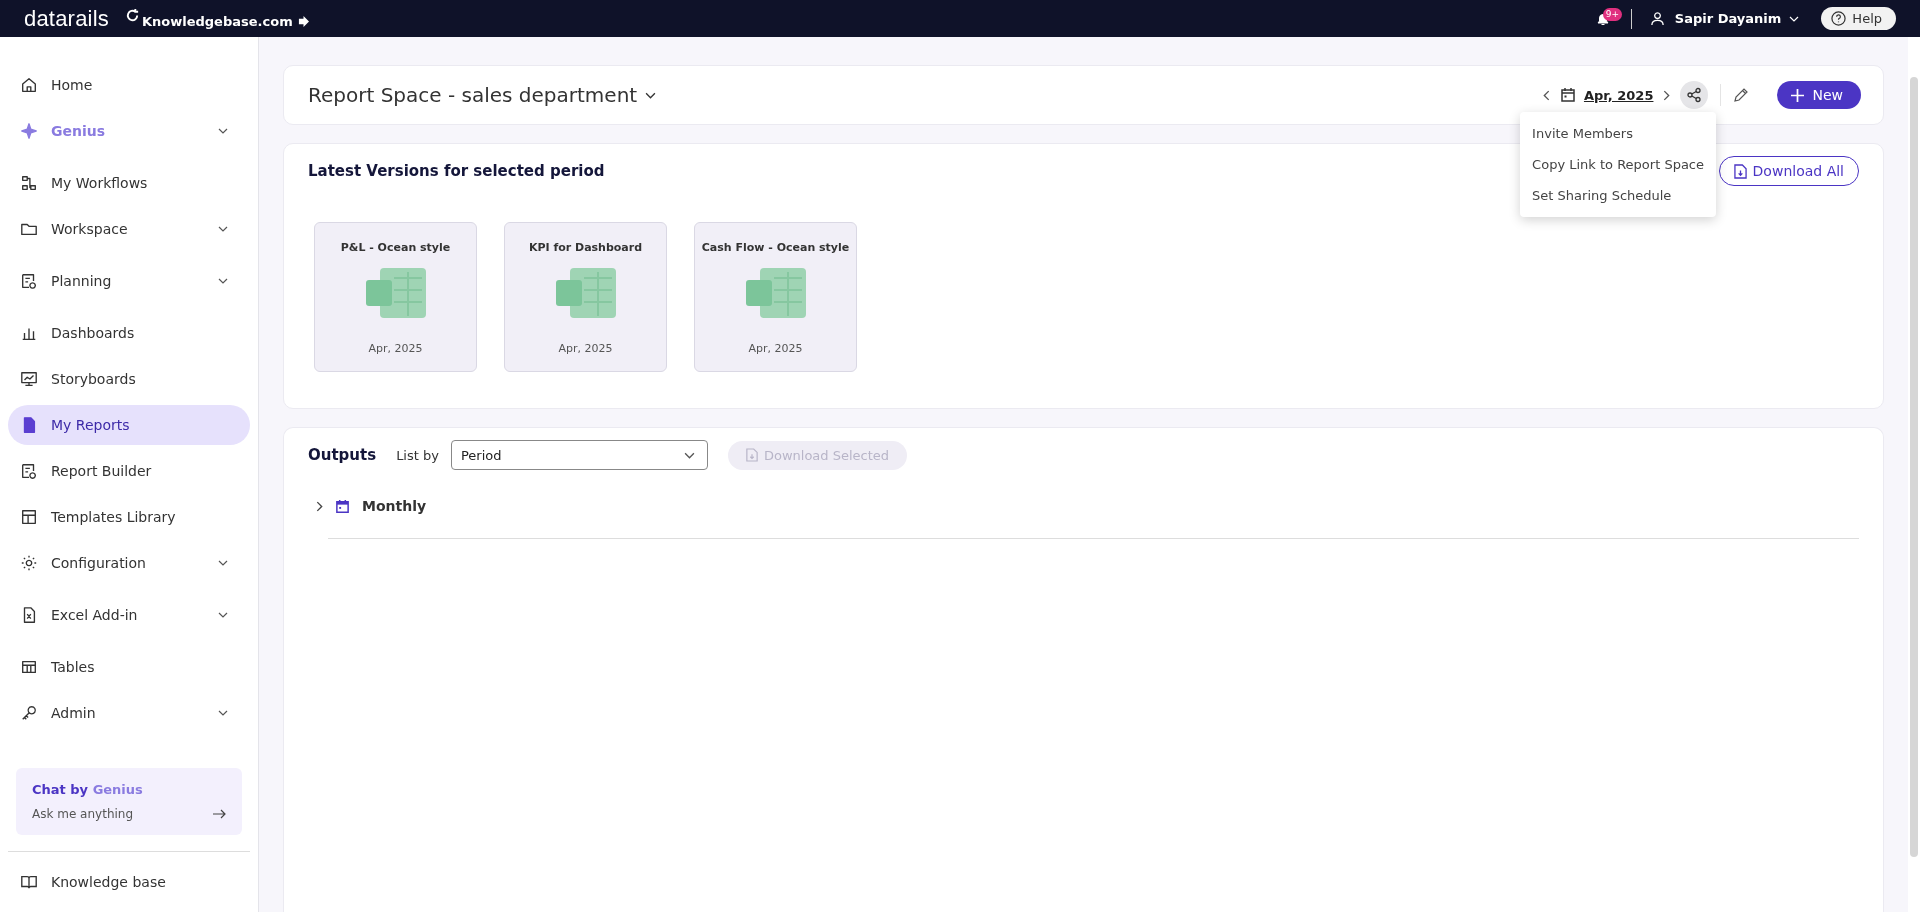 This screenshot has width=1920, height=912. What do you see at coordinates (132, 15) in the screenshot?
I see `refresh-icon` at bounding box center [132, 15].